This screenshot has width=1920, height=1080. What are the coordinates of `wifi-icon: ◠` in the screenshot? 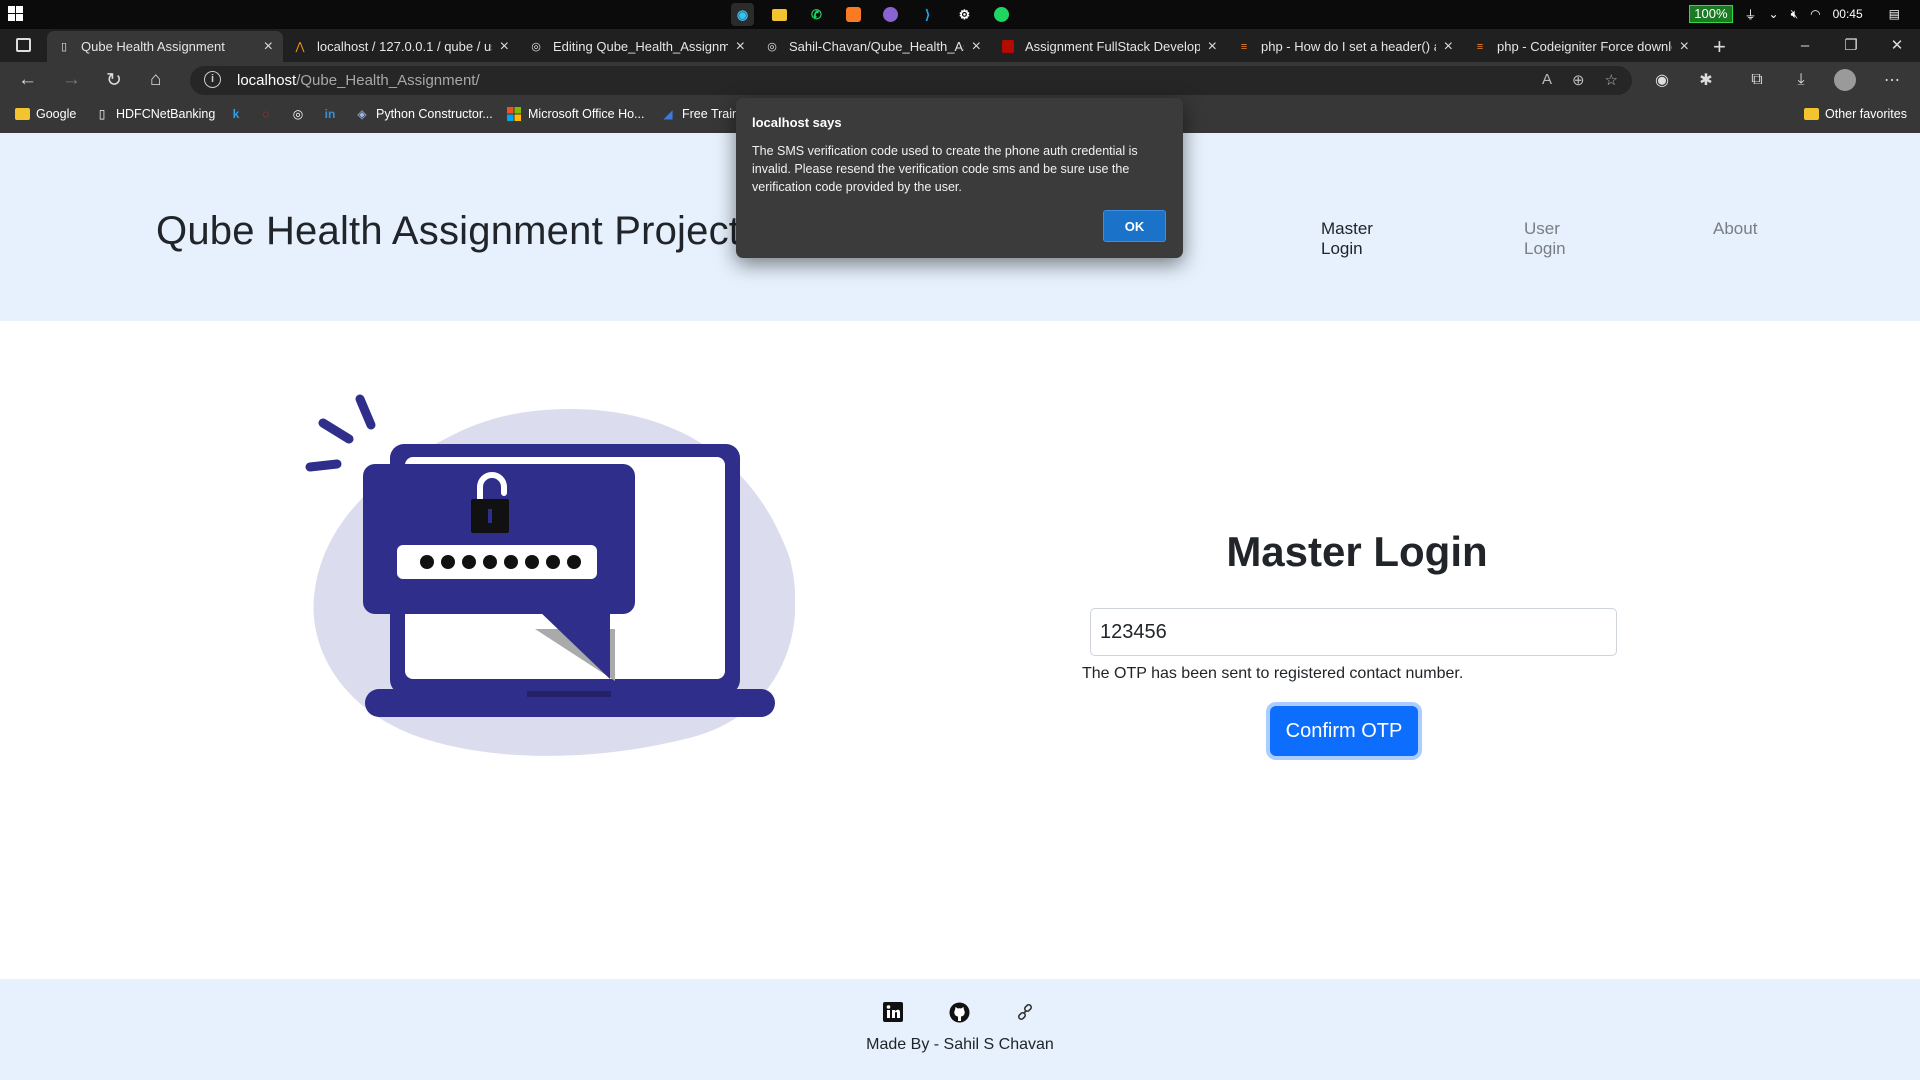 It's located at (1815, 14).